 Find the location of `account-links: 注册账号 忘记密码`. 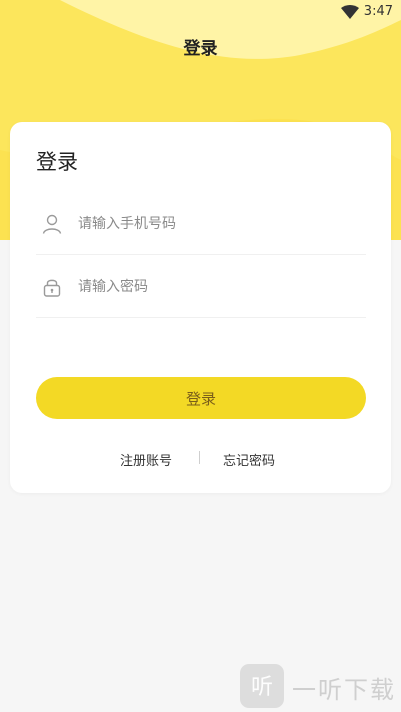

account-links: 注册账号 忘记密码 is located at coordinates (200, 460).